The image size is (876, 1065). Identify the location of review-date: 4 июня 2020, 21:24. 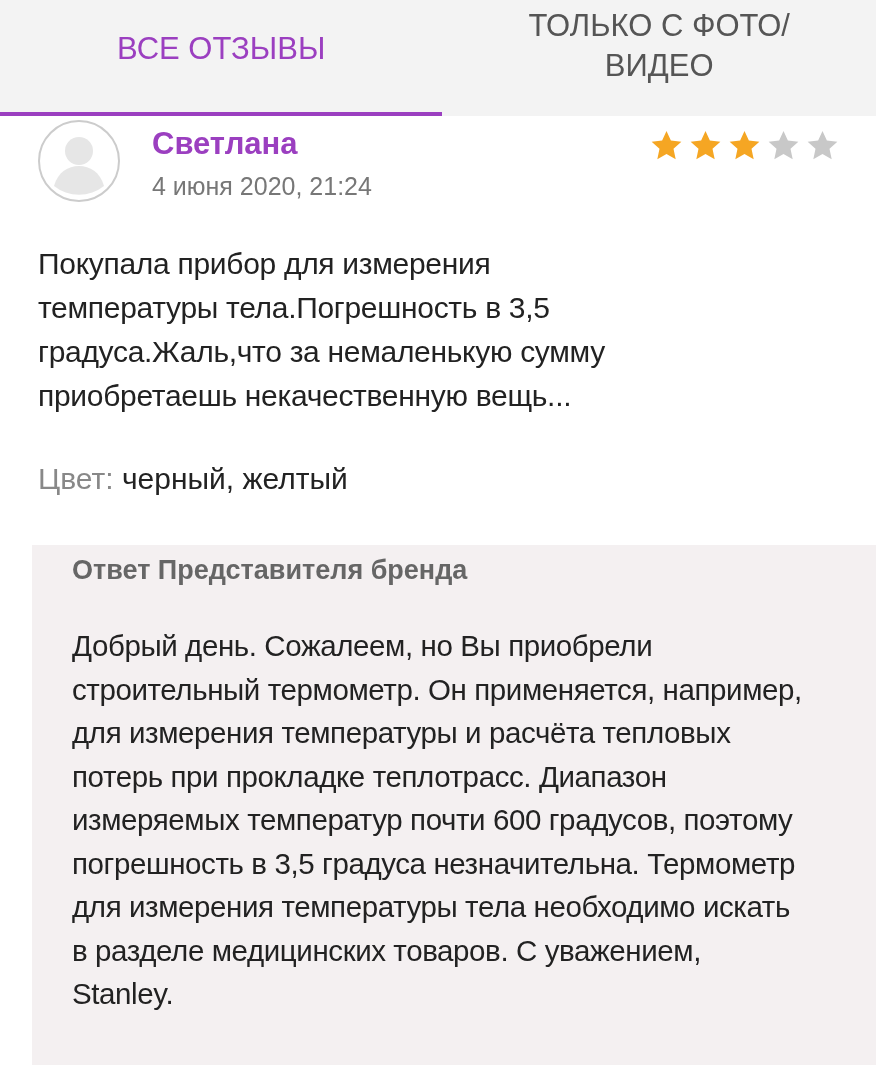
(262, 186).